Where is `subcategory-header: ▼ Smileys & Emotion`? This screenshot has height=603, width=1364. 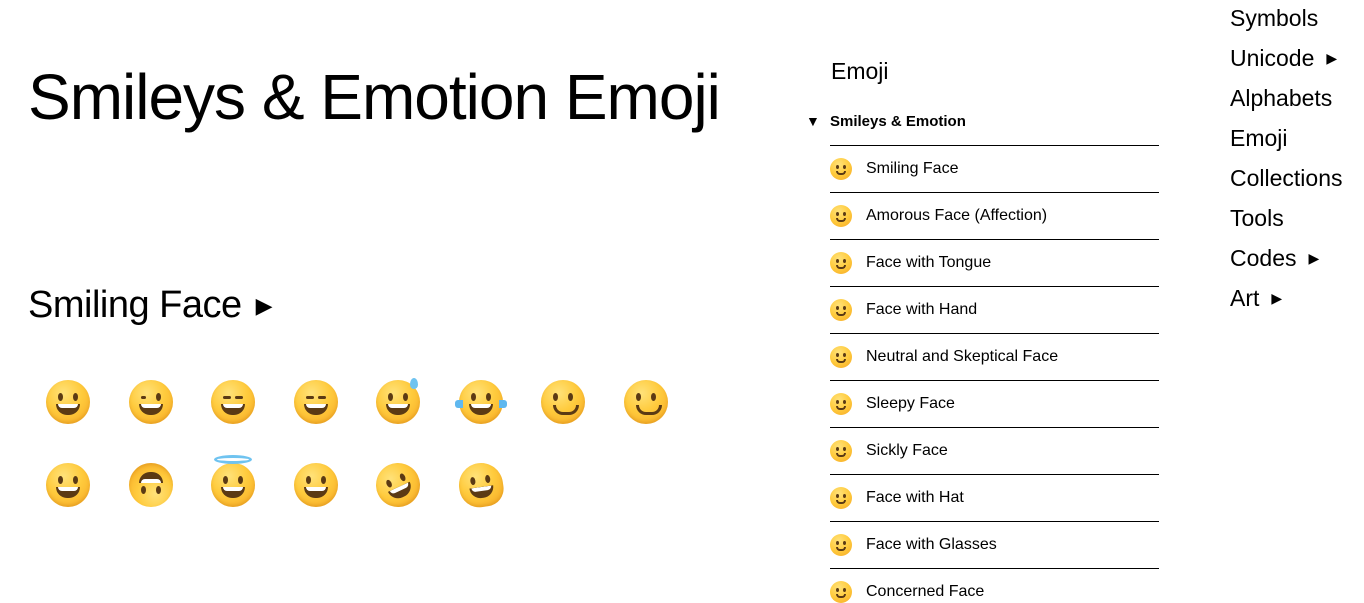
subcategory-header: ▼ Smileys & Emotion is located at coordinates (986, 121).